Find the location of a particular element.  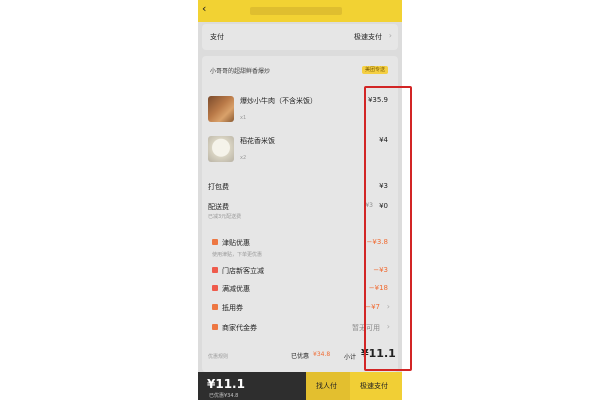

packing-fee-label: 打包费 is located at coordinates (218, 187).